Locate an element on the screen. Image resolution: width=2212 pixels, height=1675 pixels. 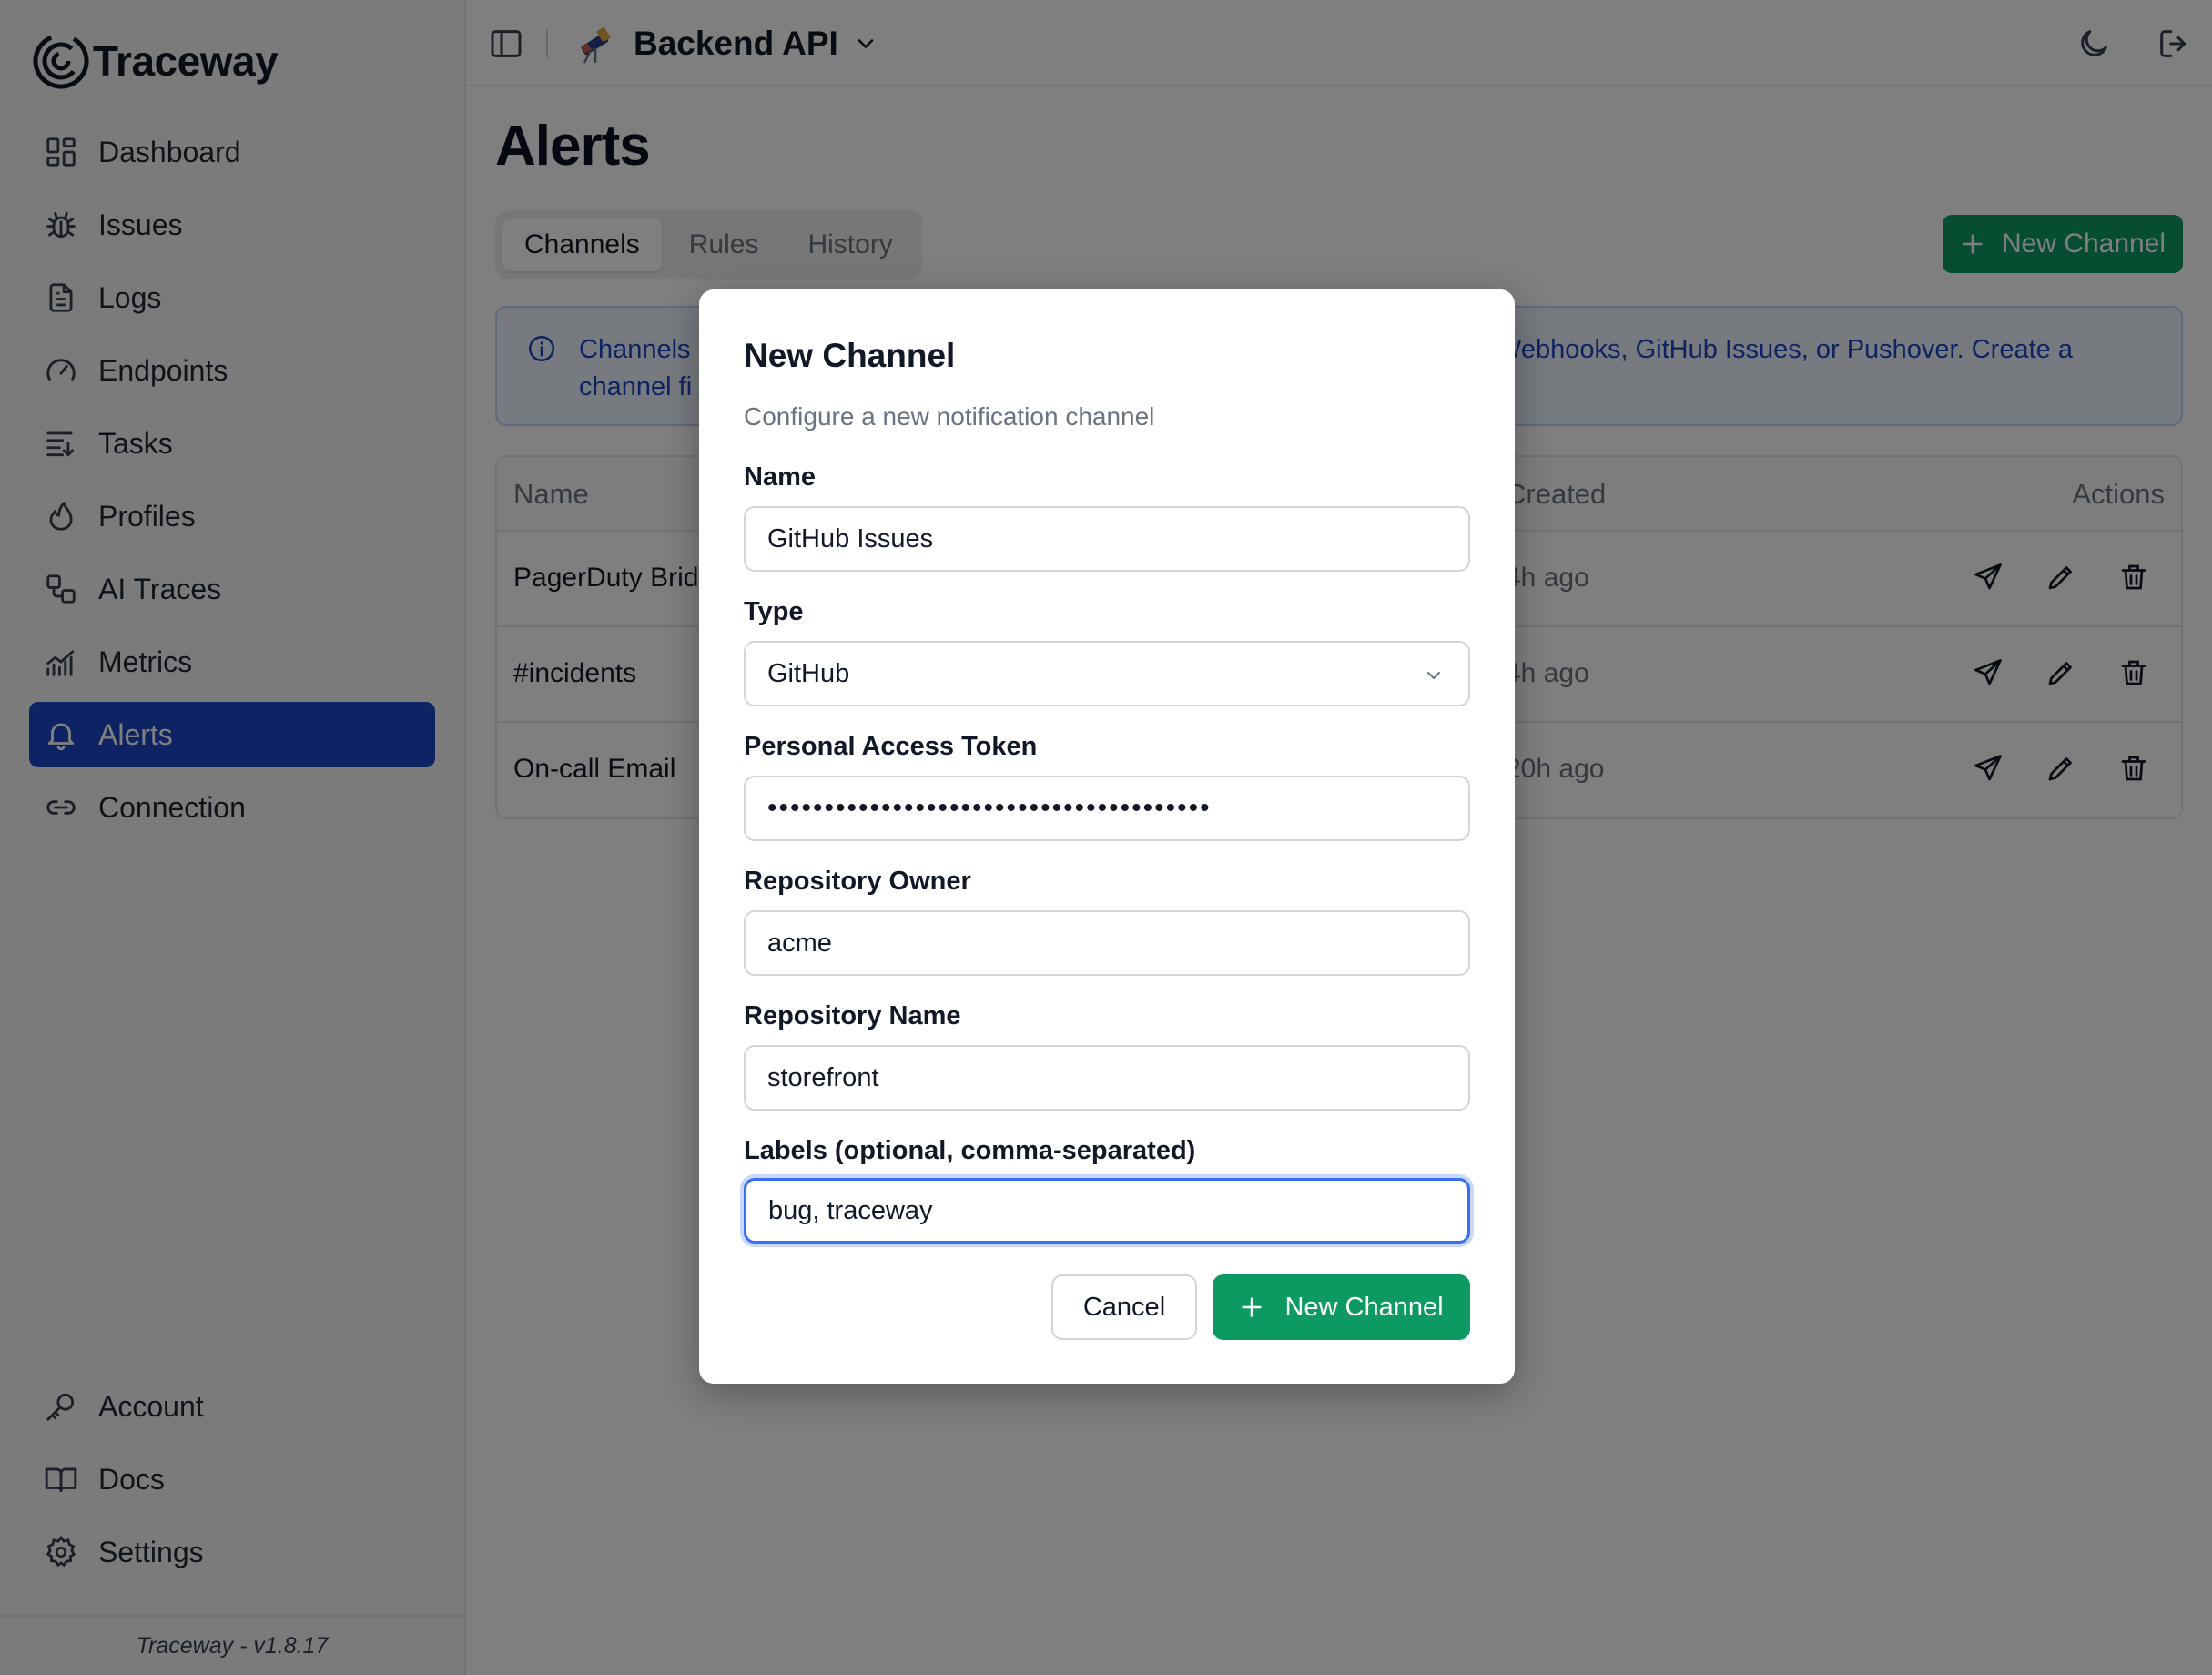
token-input: ••••••••••••••••••••••••••••••••••••••• is located at coordinates (1107, 808).